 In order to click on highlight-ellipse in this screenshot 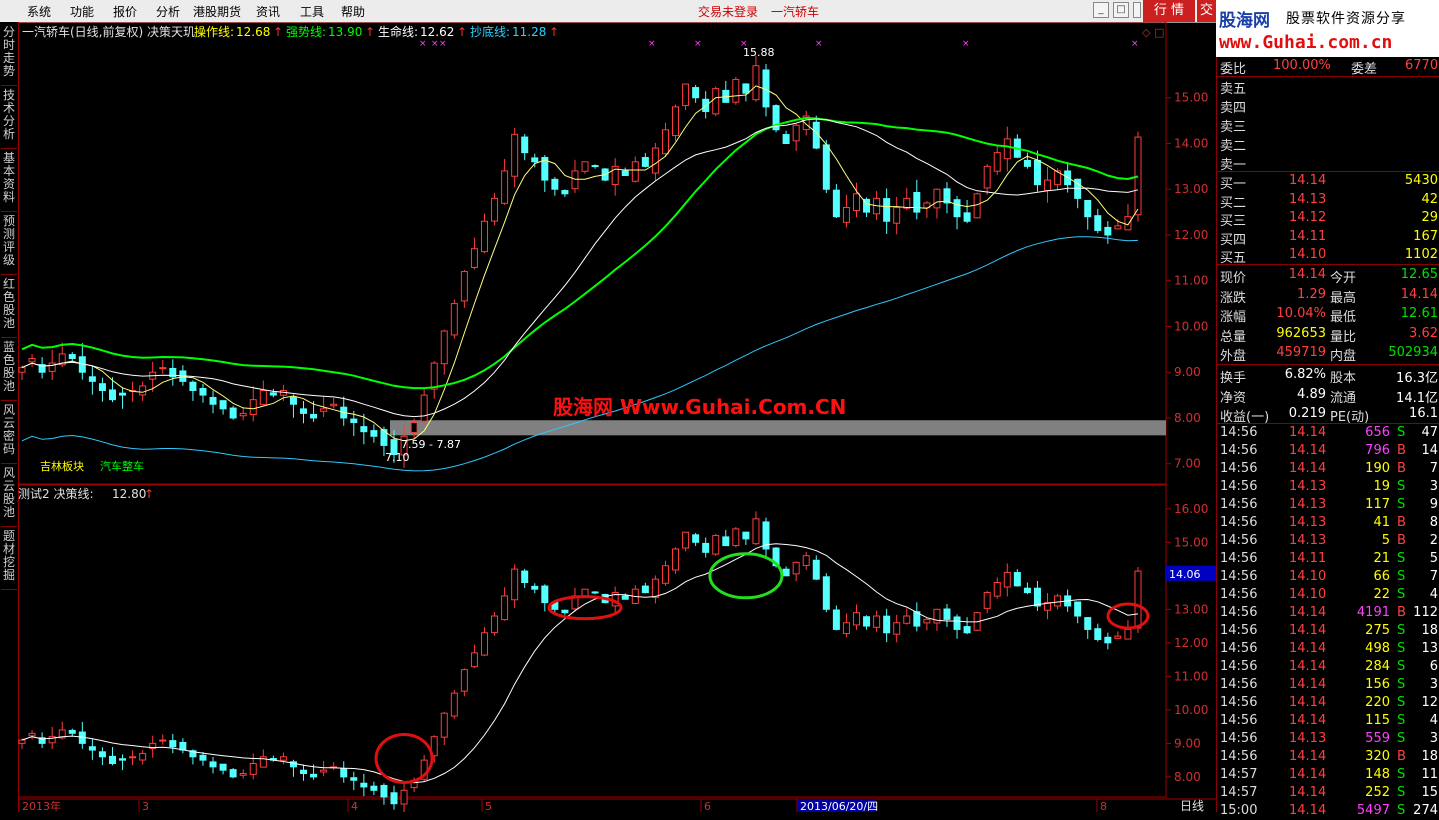, I will do `click(585, 608)`.